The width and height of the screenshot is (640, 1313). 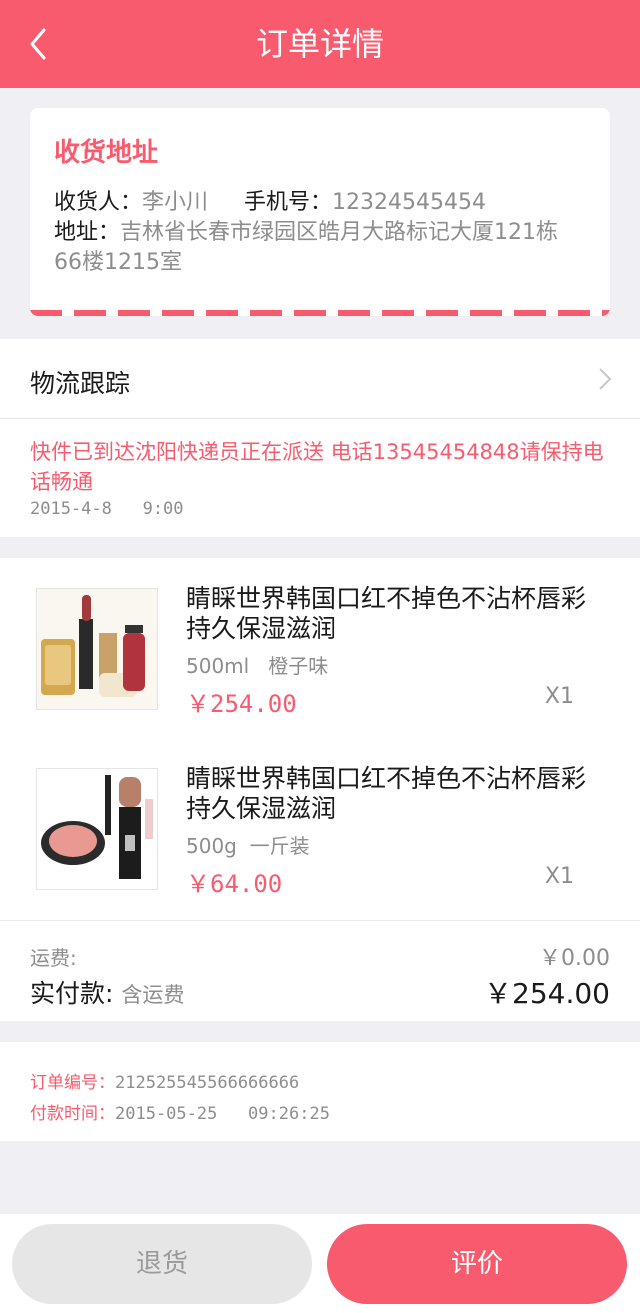 What do you see at coordinates (72, 1083) in the screenshot?
I see `order-number-label: 订单编号：` at bounding box center [72, 1083].